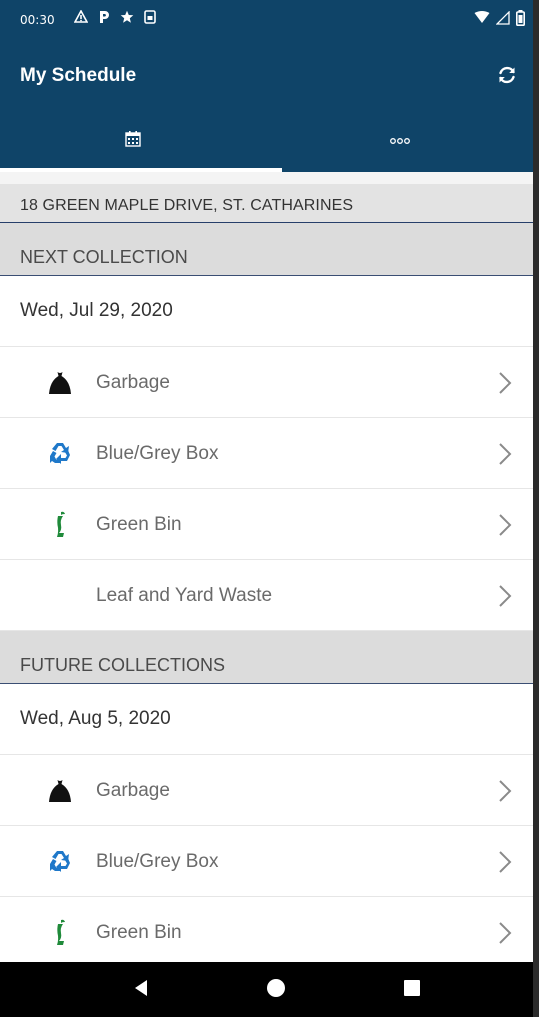  I want to click on refresh-icon, so click(507, 77).